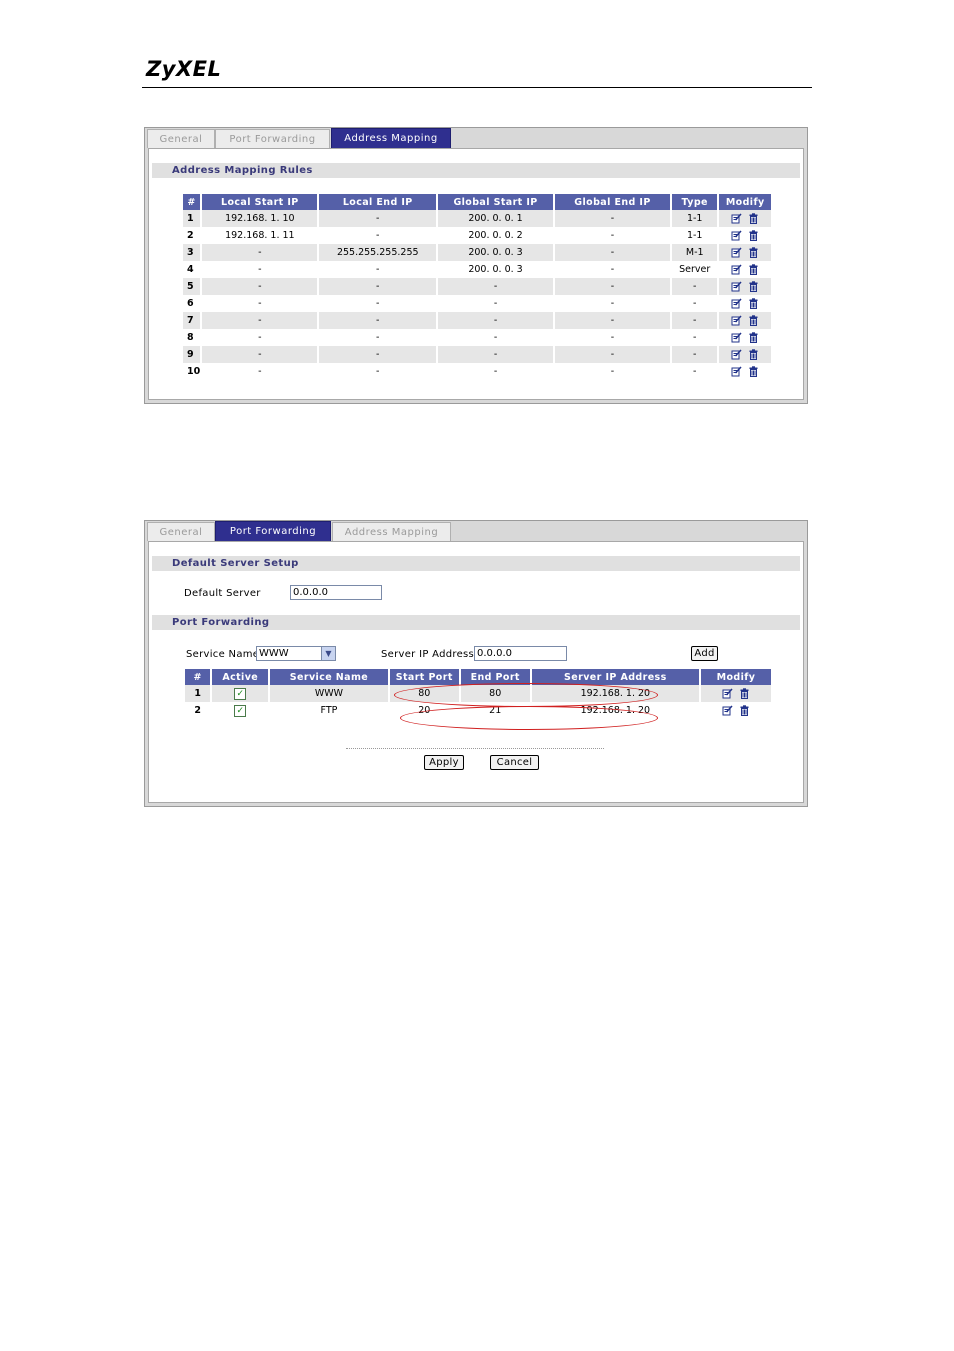 Image resolution: width=954 pixels, height=1351 pixels. What do you see at coordinates (184, 69) in the screenshot?
I see `zyxel-logo: ZyXEL` at bounding box center [184, 69].